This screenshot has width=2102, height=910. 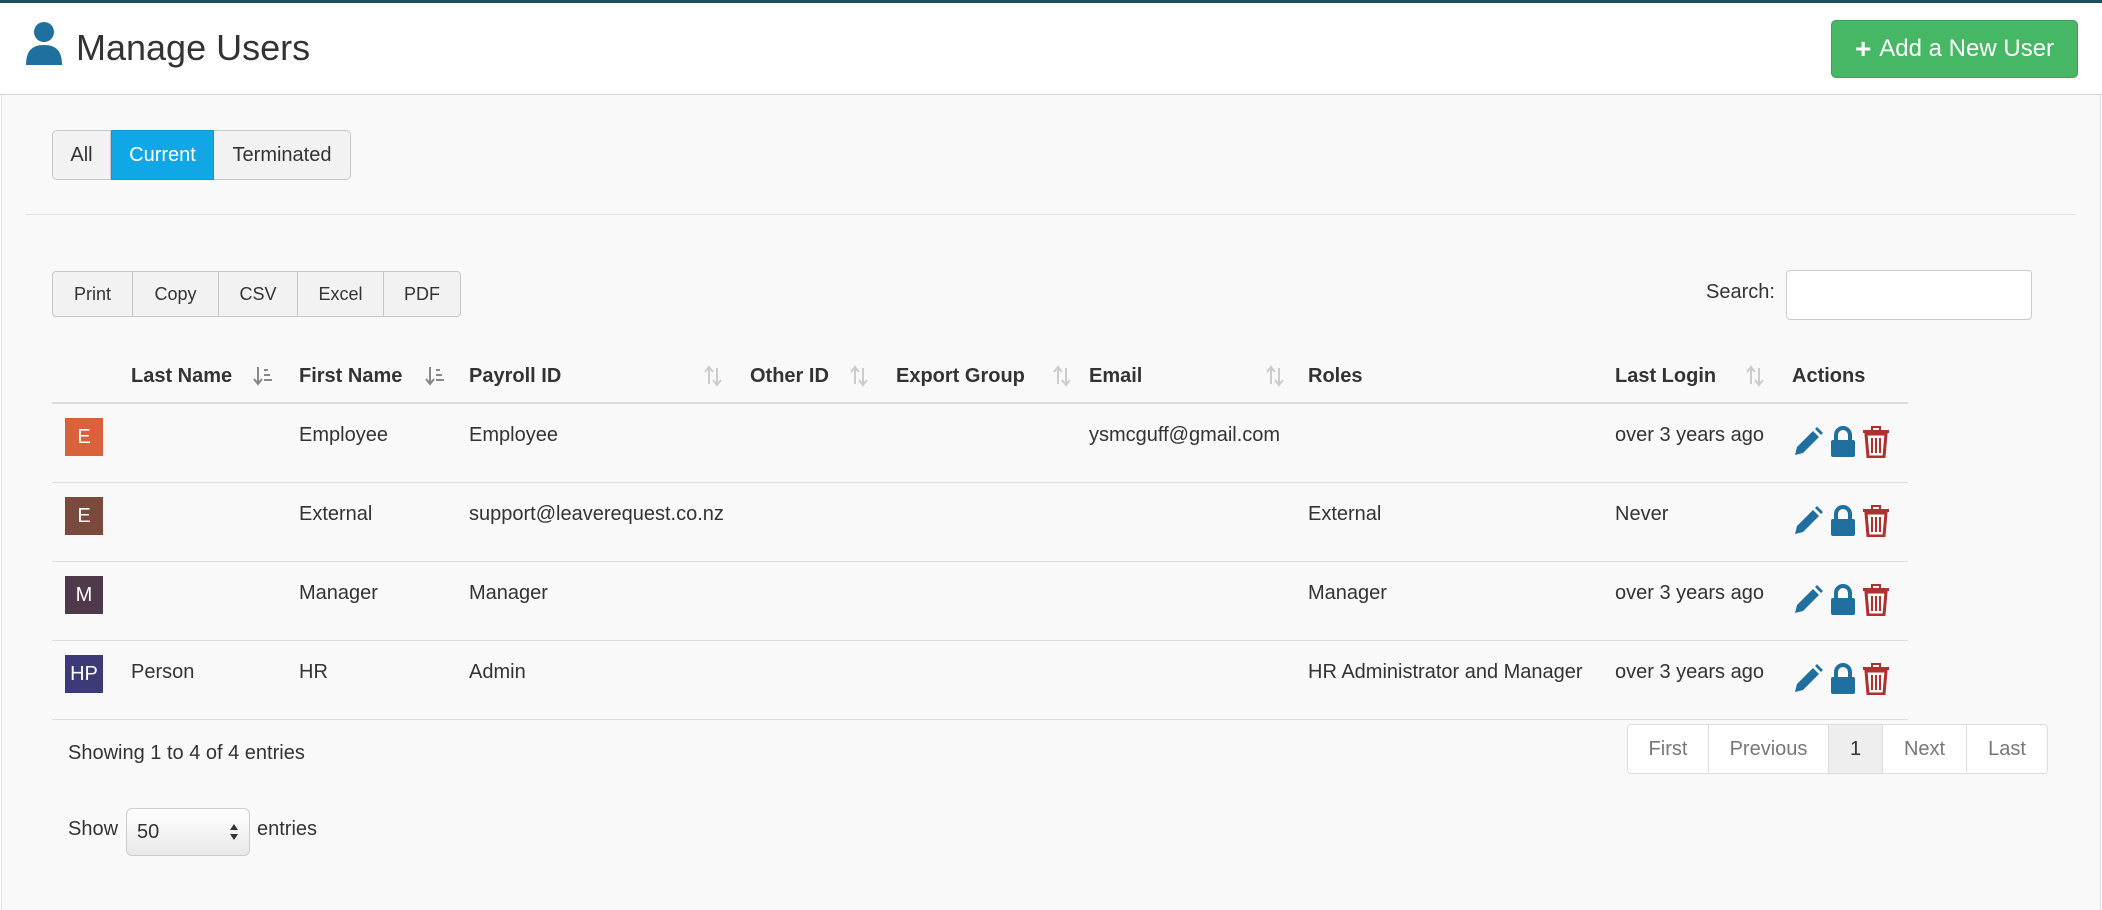 I want to click on pdf-button: PDF, so click(x=422, y=294).